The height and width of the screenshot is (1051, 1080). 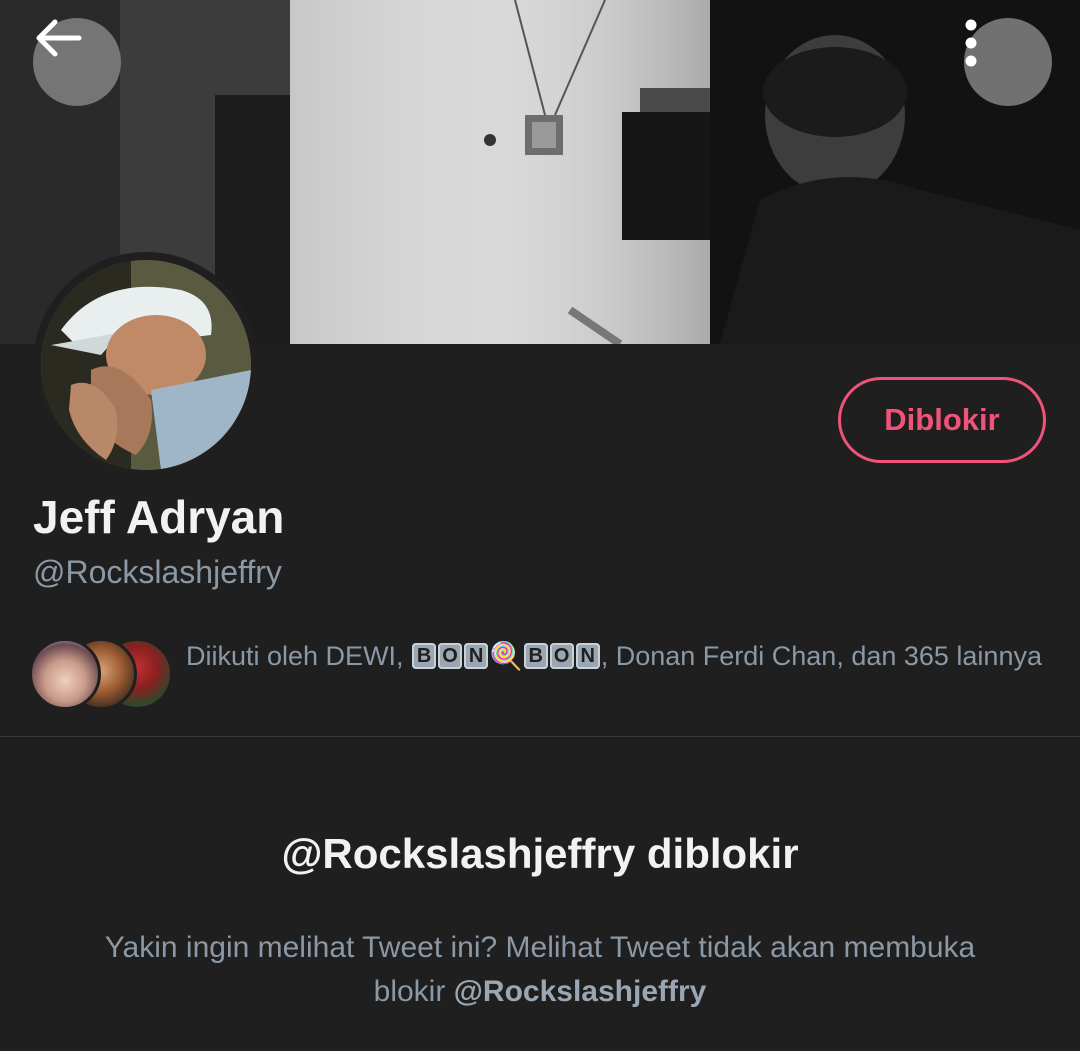 What do you see at coordinates (580, 991) in the screenshot?
I see `blocked-notice-handle: @Rockslashjeffry` at bounding box center [580, 991].